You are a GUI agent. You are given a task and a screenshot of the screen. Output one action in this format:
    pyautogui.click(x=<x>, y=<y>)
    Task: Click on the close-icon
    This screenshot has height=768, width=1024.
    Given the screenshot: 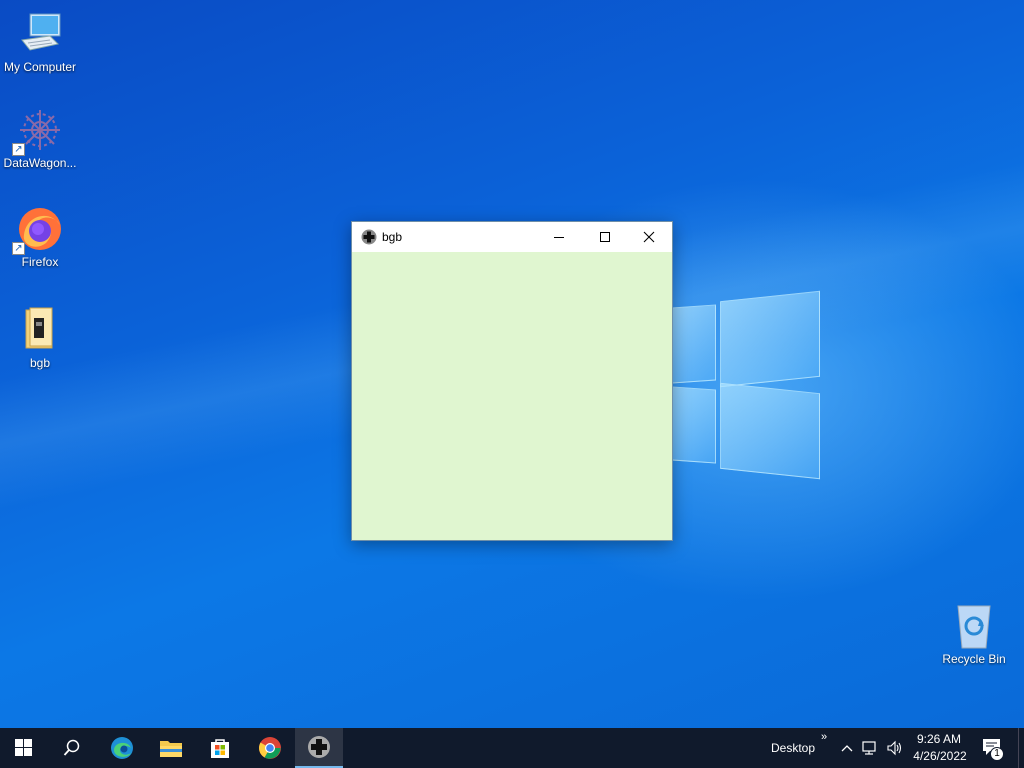 What is the action you would take?
    pyautogui.click(x=649, y=237)
    